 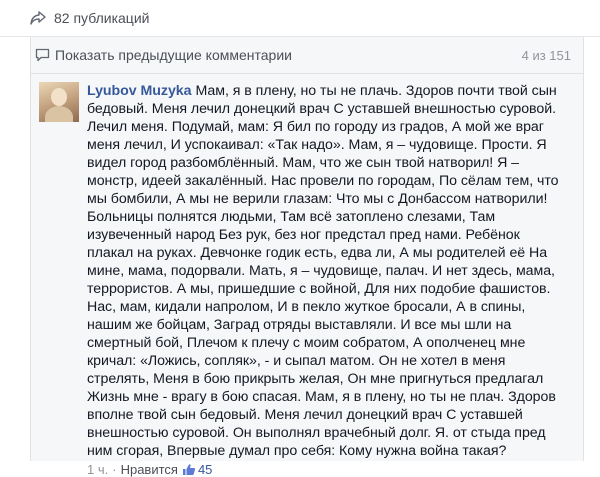 What do you see at coordinates (332, 469) in the screenshot?
I see `comment-meta: 1 ч. · Нравится 45` at bounding box center [332, 469].